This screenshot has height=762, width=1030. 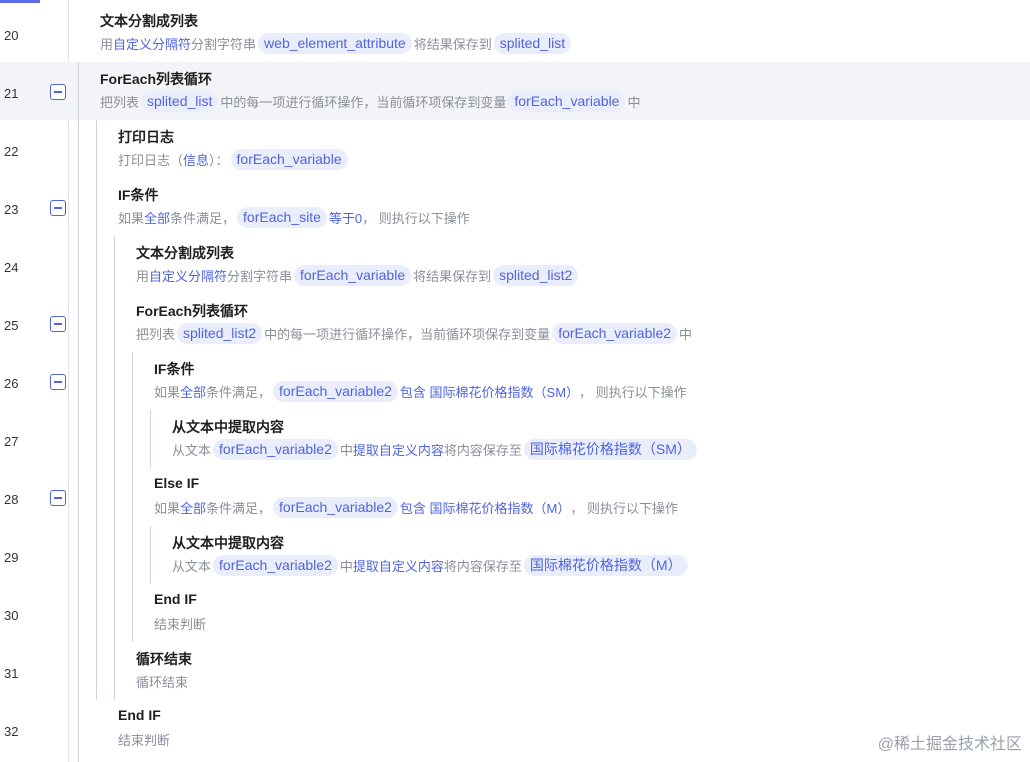 I want to click on keyword-link: 包含 国际棉花价格指数（M）, so click(x=485, y=508).